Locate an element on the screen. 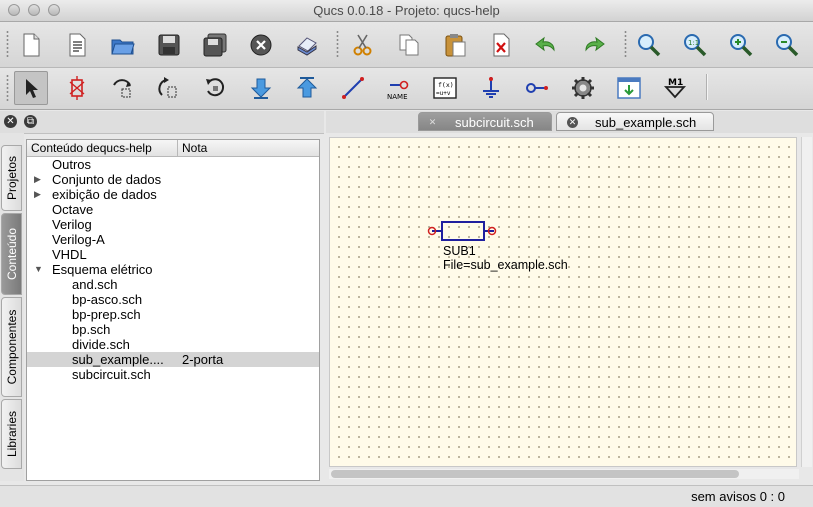 The height and width of the screenshot is (507, 813). component-property: File=sub_example.sch is located at coordinates (505, 265).